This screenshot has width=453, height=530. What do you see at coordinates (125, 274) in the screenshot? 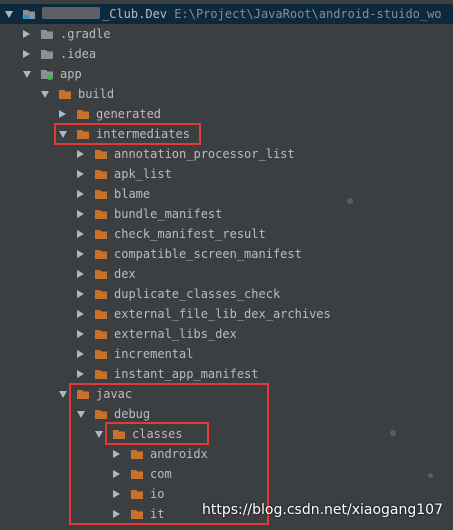
I see `tree-row-label: dex` at bounding box center [125, 274].